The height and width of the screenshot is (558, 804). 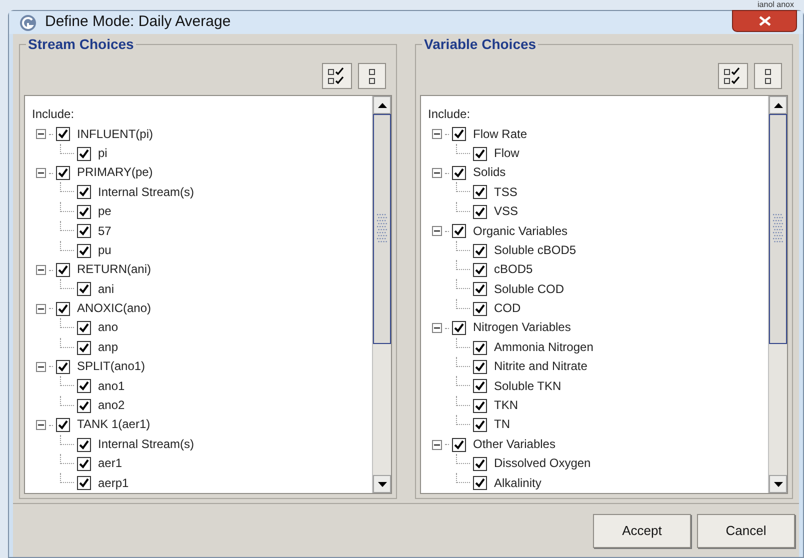 I want to click on tree-leaf-label: ano2, so click(x=111, y=406).